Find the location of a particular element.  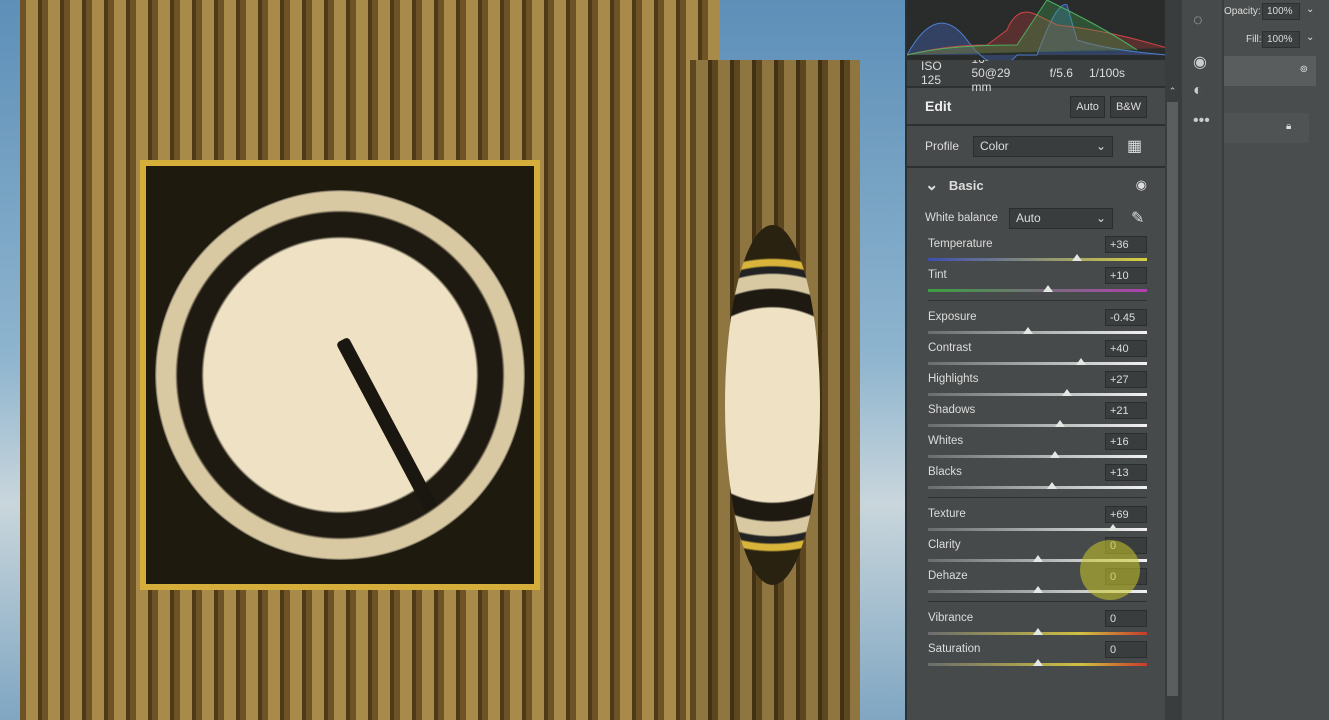

scroll-up-icon: ⌃ is located at coordinates (1172, 91).